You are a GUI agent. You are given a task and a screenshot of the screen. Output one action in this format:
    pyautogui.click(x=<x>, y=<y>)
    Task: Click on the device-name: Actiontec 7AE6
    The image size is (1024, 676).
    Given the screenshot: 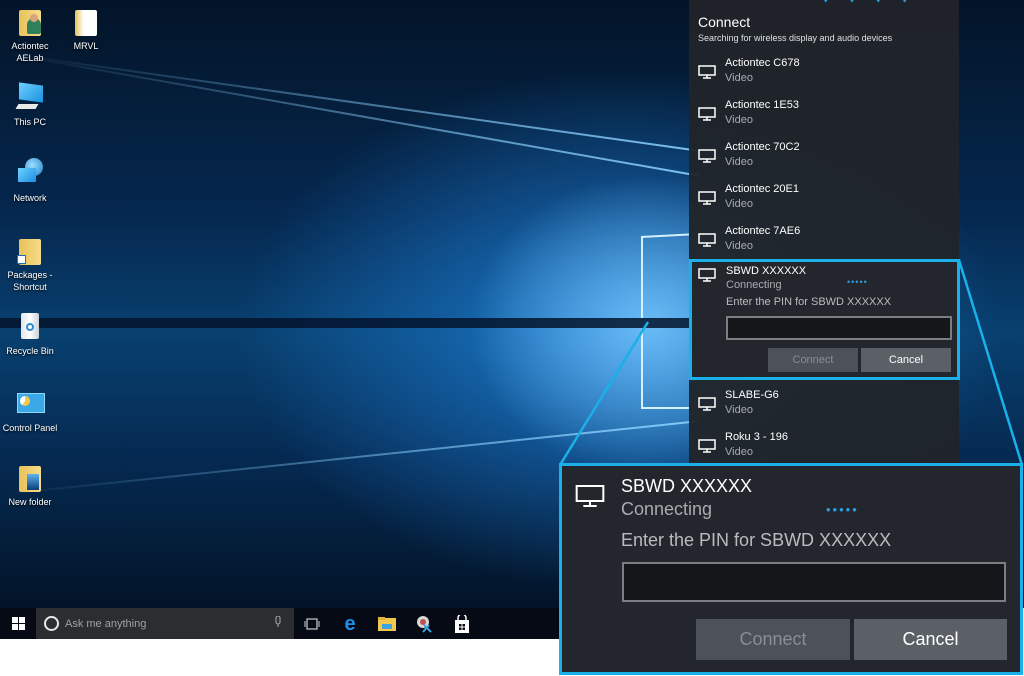 What is the action you would take?
    pyautogui.click(x=763, y=231)
    